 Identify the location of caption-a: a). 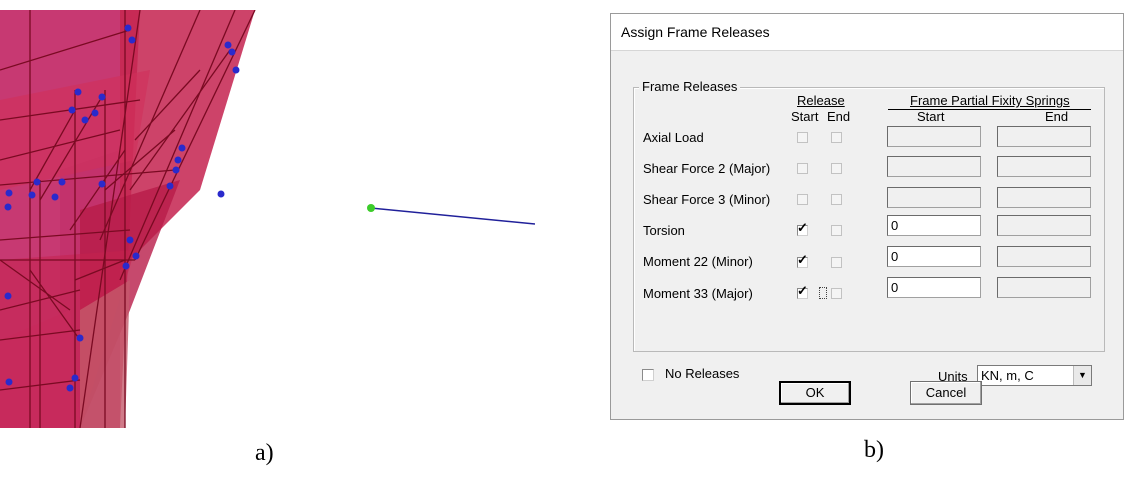
(264, 453).